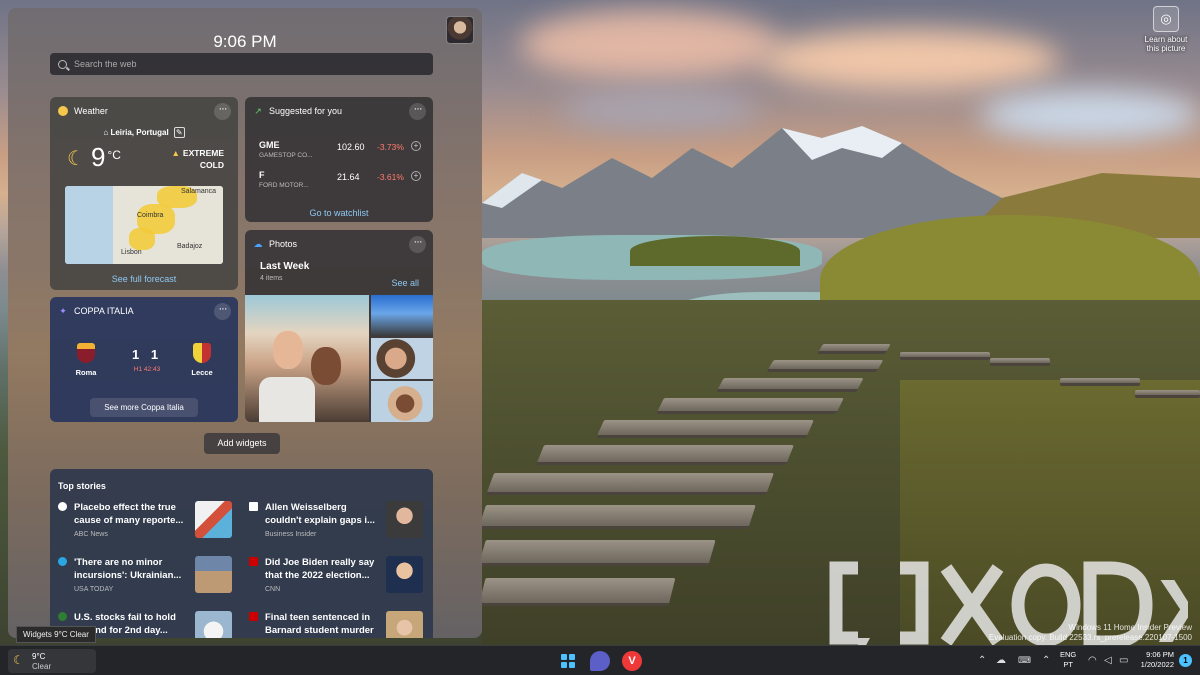 The height and width of the screenshot is (675, 1200). I want to click on usa-today-icon, so click(62, 561).